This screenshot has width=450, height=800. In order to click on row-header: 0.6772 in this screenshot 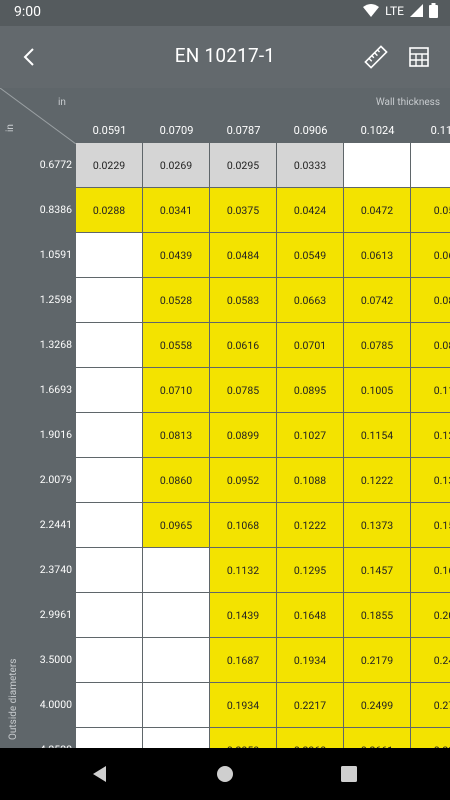, I will do `click(55, 164)`.